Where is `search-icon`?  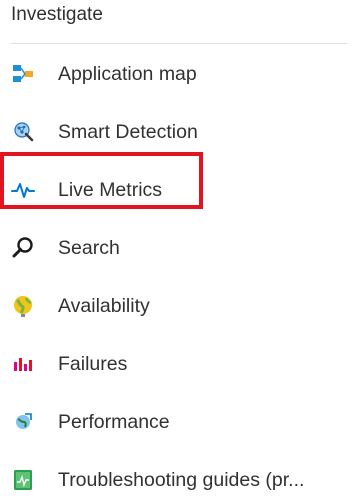 search-icon is located at coordinates (23, 248).